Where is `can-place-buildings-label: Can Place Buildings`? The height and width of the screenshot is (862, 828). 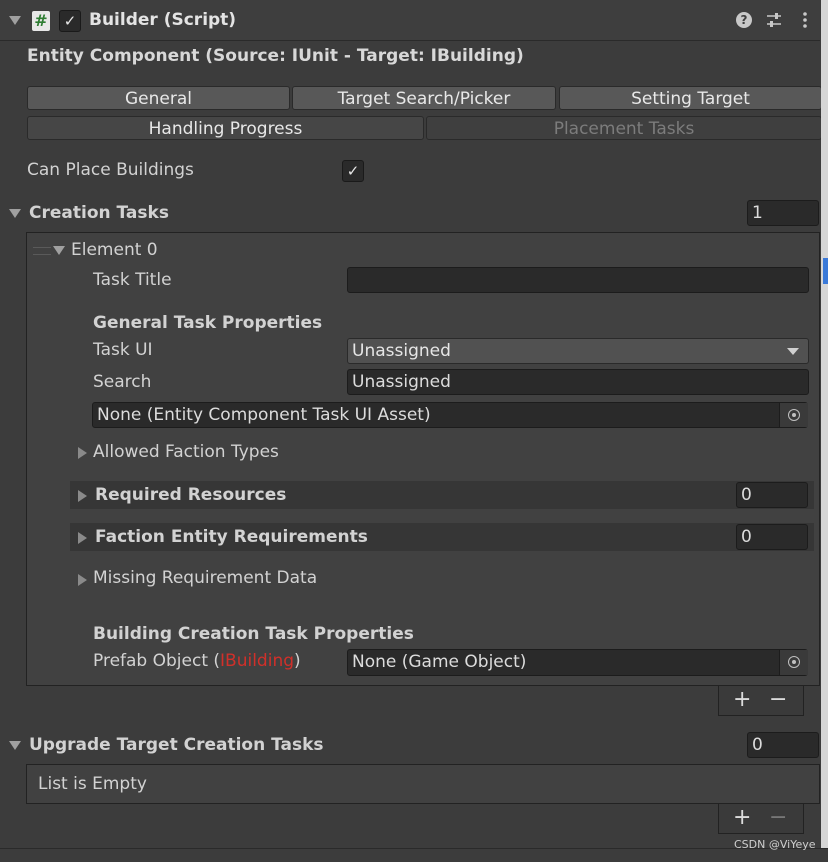 can-place-buildings-label: Can Place Buildings is located at coordinates (110, 170).